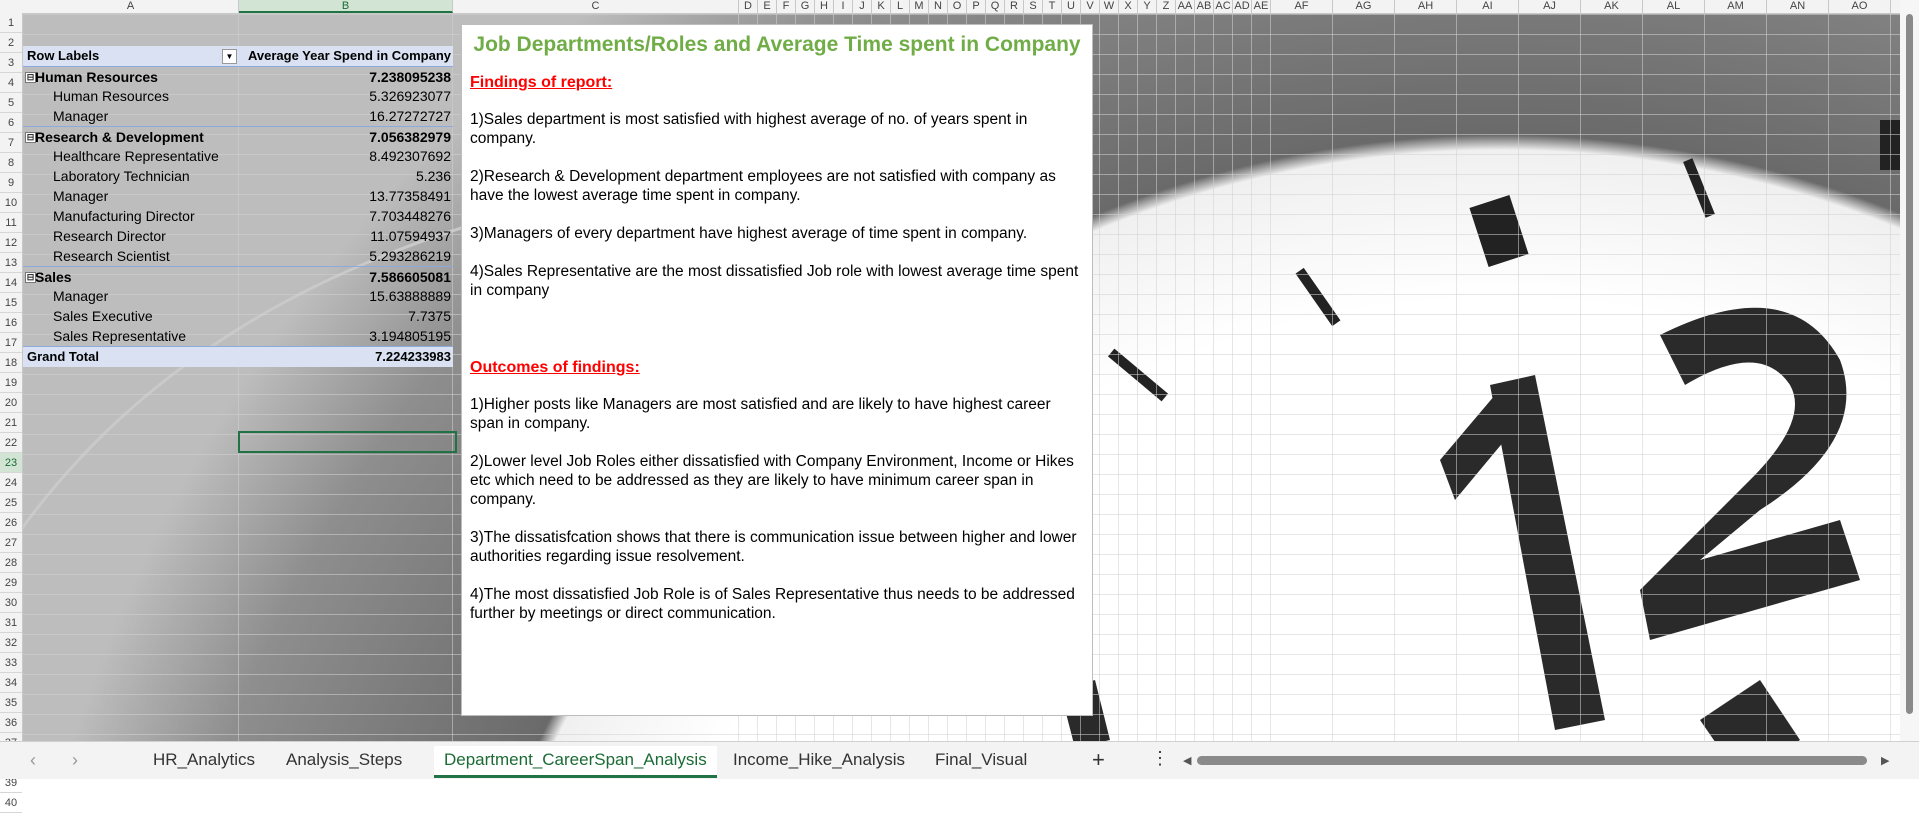 This screenshot has height=813, width=1919. Describe the element at coordinates (981, 760) in the screenshot. I see `sheet-tab-final-visual: Final_Visual` at that location.